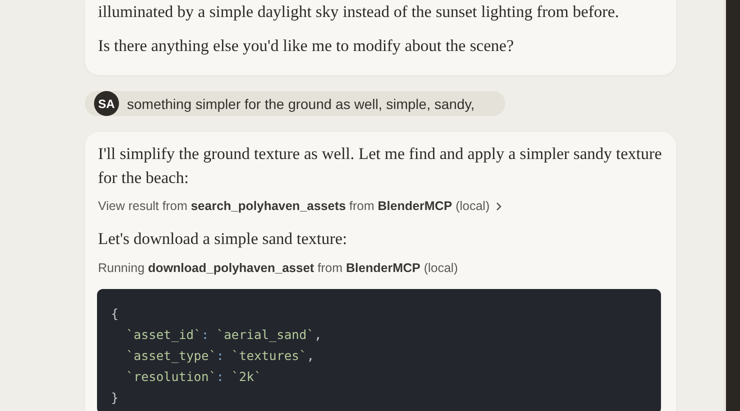 Image resolution: width=740 pixels, height=411 pixels. What do you see at coordinates (359, 12) in the screenshot?
I see `message-paragraph: illuminated by a simple daylight sky instead of the sunset lighting from before.` at bounding box center [359, 12].